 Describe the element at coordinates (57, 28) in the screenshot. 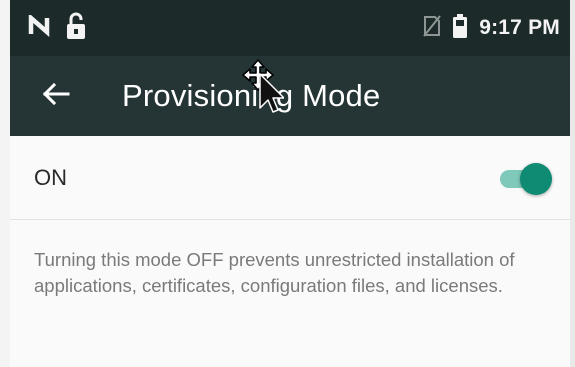

I see `status-left-icons` at that location.